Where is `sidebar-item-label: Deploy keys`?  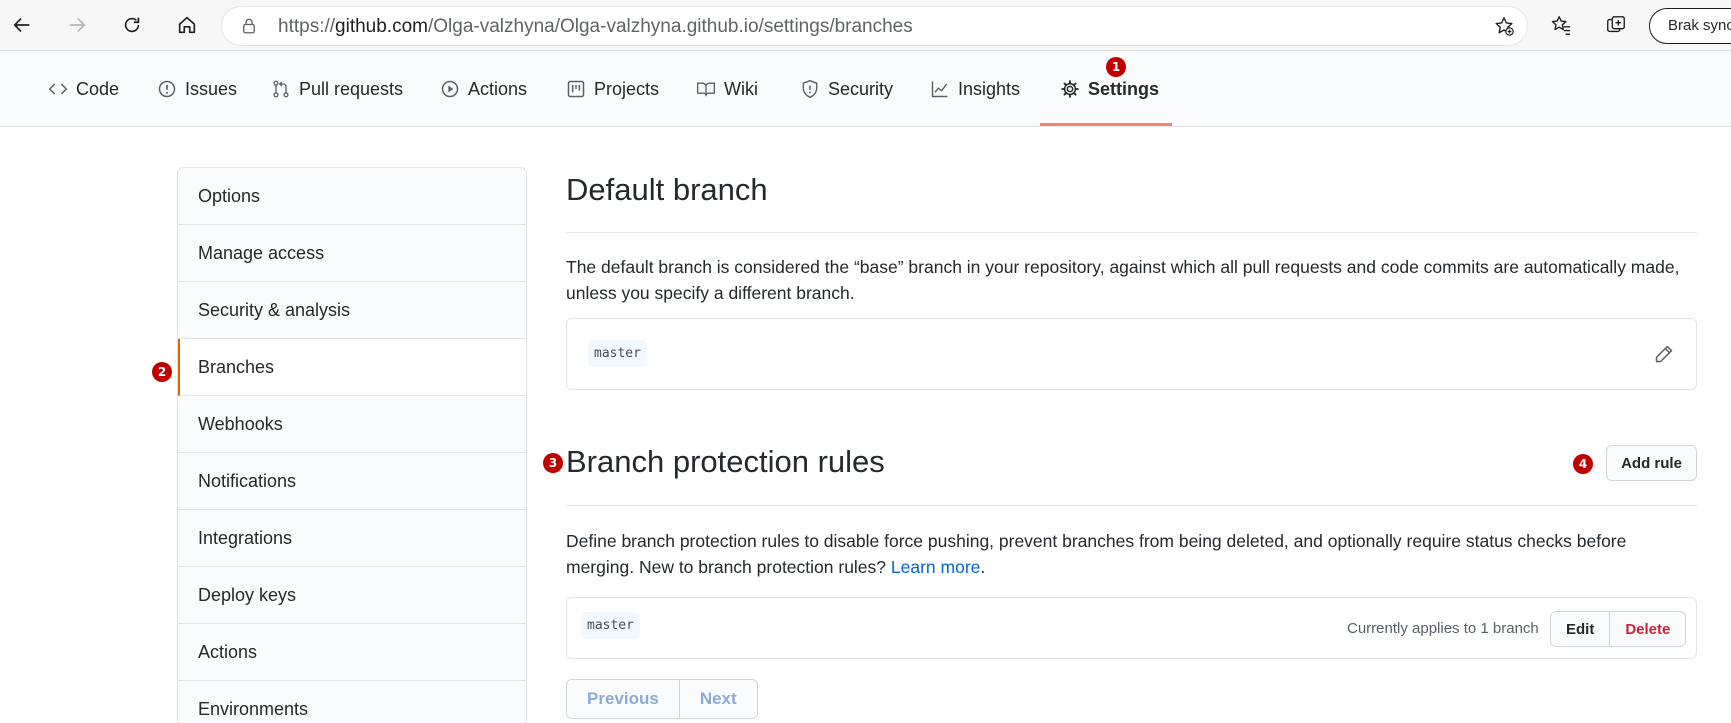 sidebar-item-label: Deploy keys is located at coordinates (247, 594).